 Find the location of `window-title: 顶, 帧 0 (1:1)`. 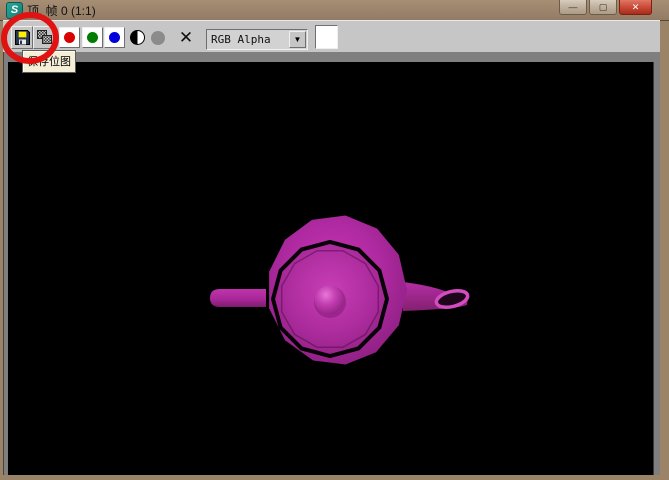

window-title: 顶, 帧 0 (1:1) is located at coordinates (61, 11).